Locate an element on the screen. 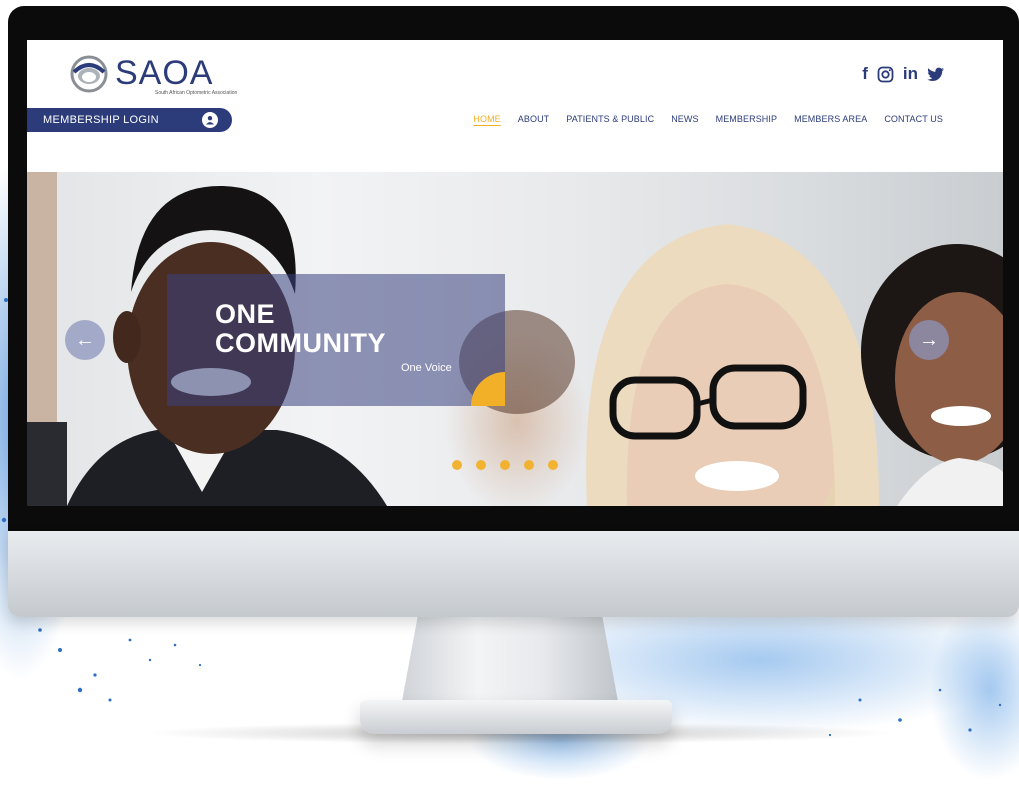  monitor-stand-base is located at coordinates (516, 717).